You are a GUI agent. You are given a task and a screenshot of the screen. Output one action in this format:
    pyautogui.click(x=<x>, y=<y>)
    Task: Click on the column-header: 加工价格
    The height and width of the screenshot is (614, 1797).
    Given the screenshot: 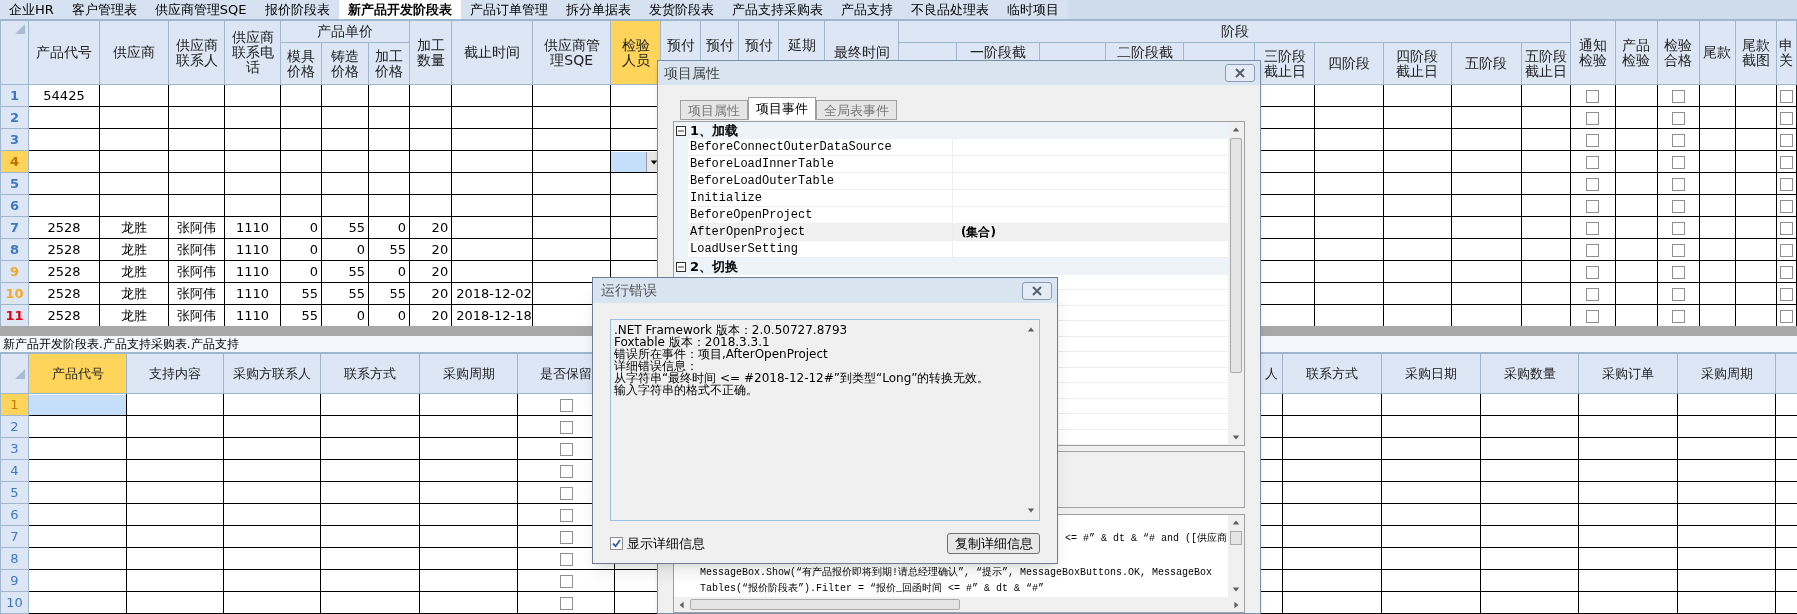 What is the action you would take?
    pyautogui.click(x=389, y=63)
    